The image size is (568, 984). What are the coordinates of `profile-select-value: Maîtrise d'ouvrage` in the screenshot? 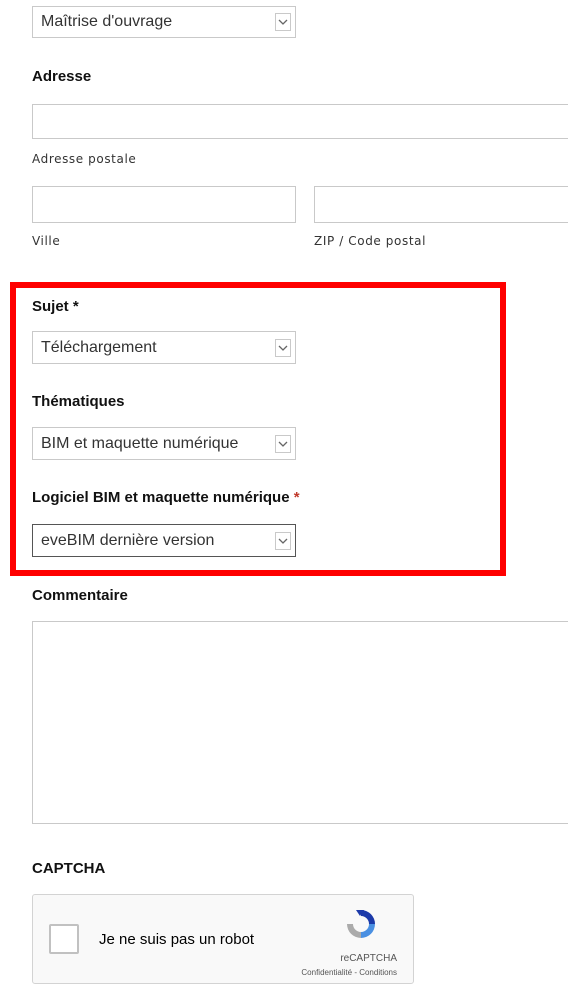 It's located at (107, 21).